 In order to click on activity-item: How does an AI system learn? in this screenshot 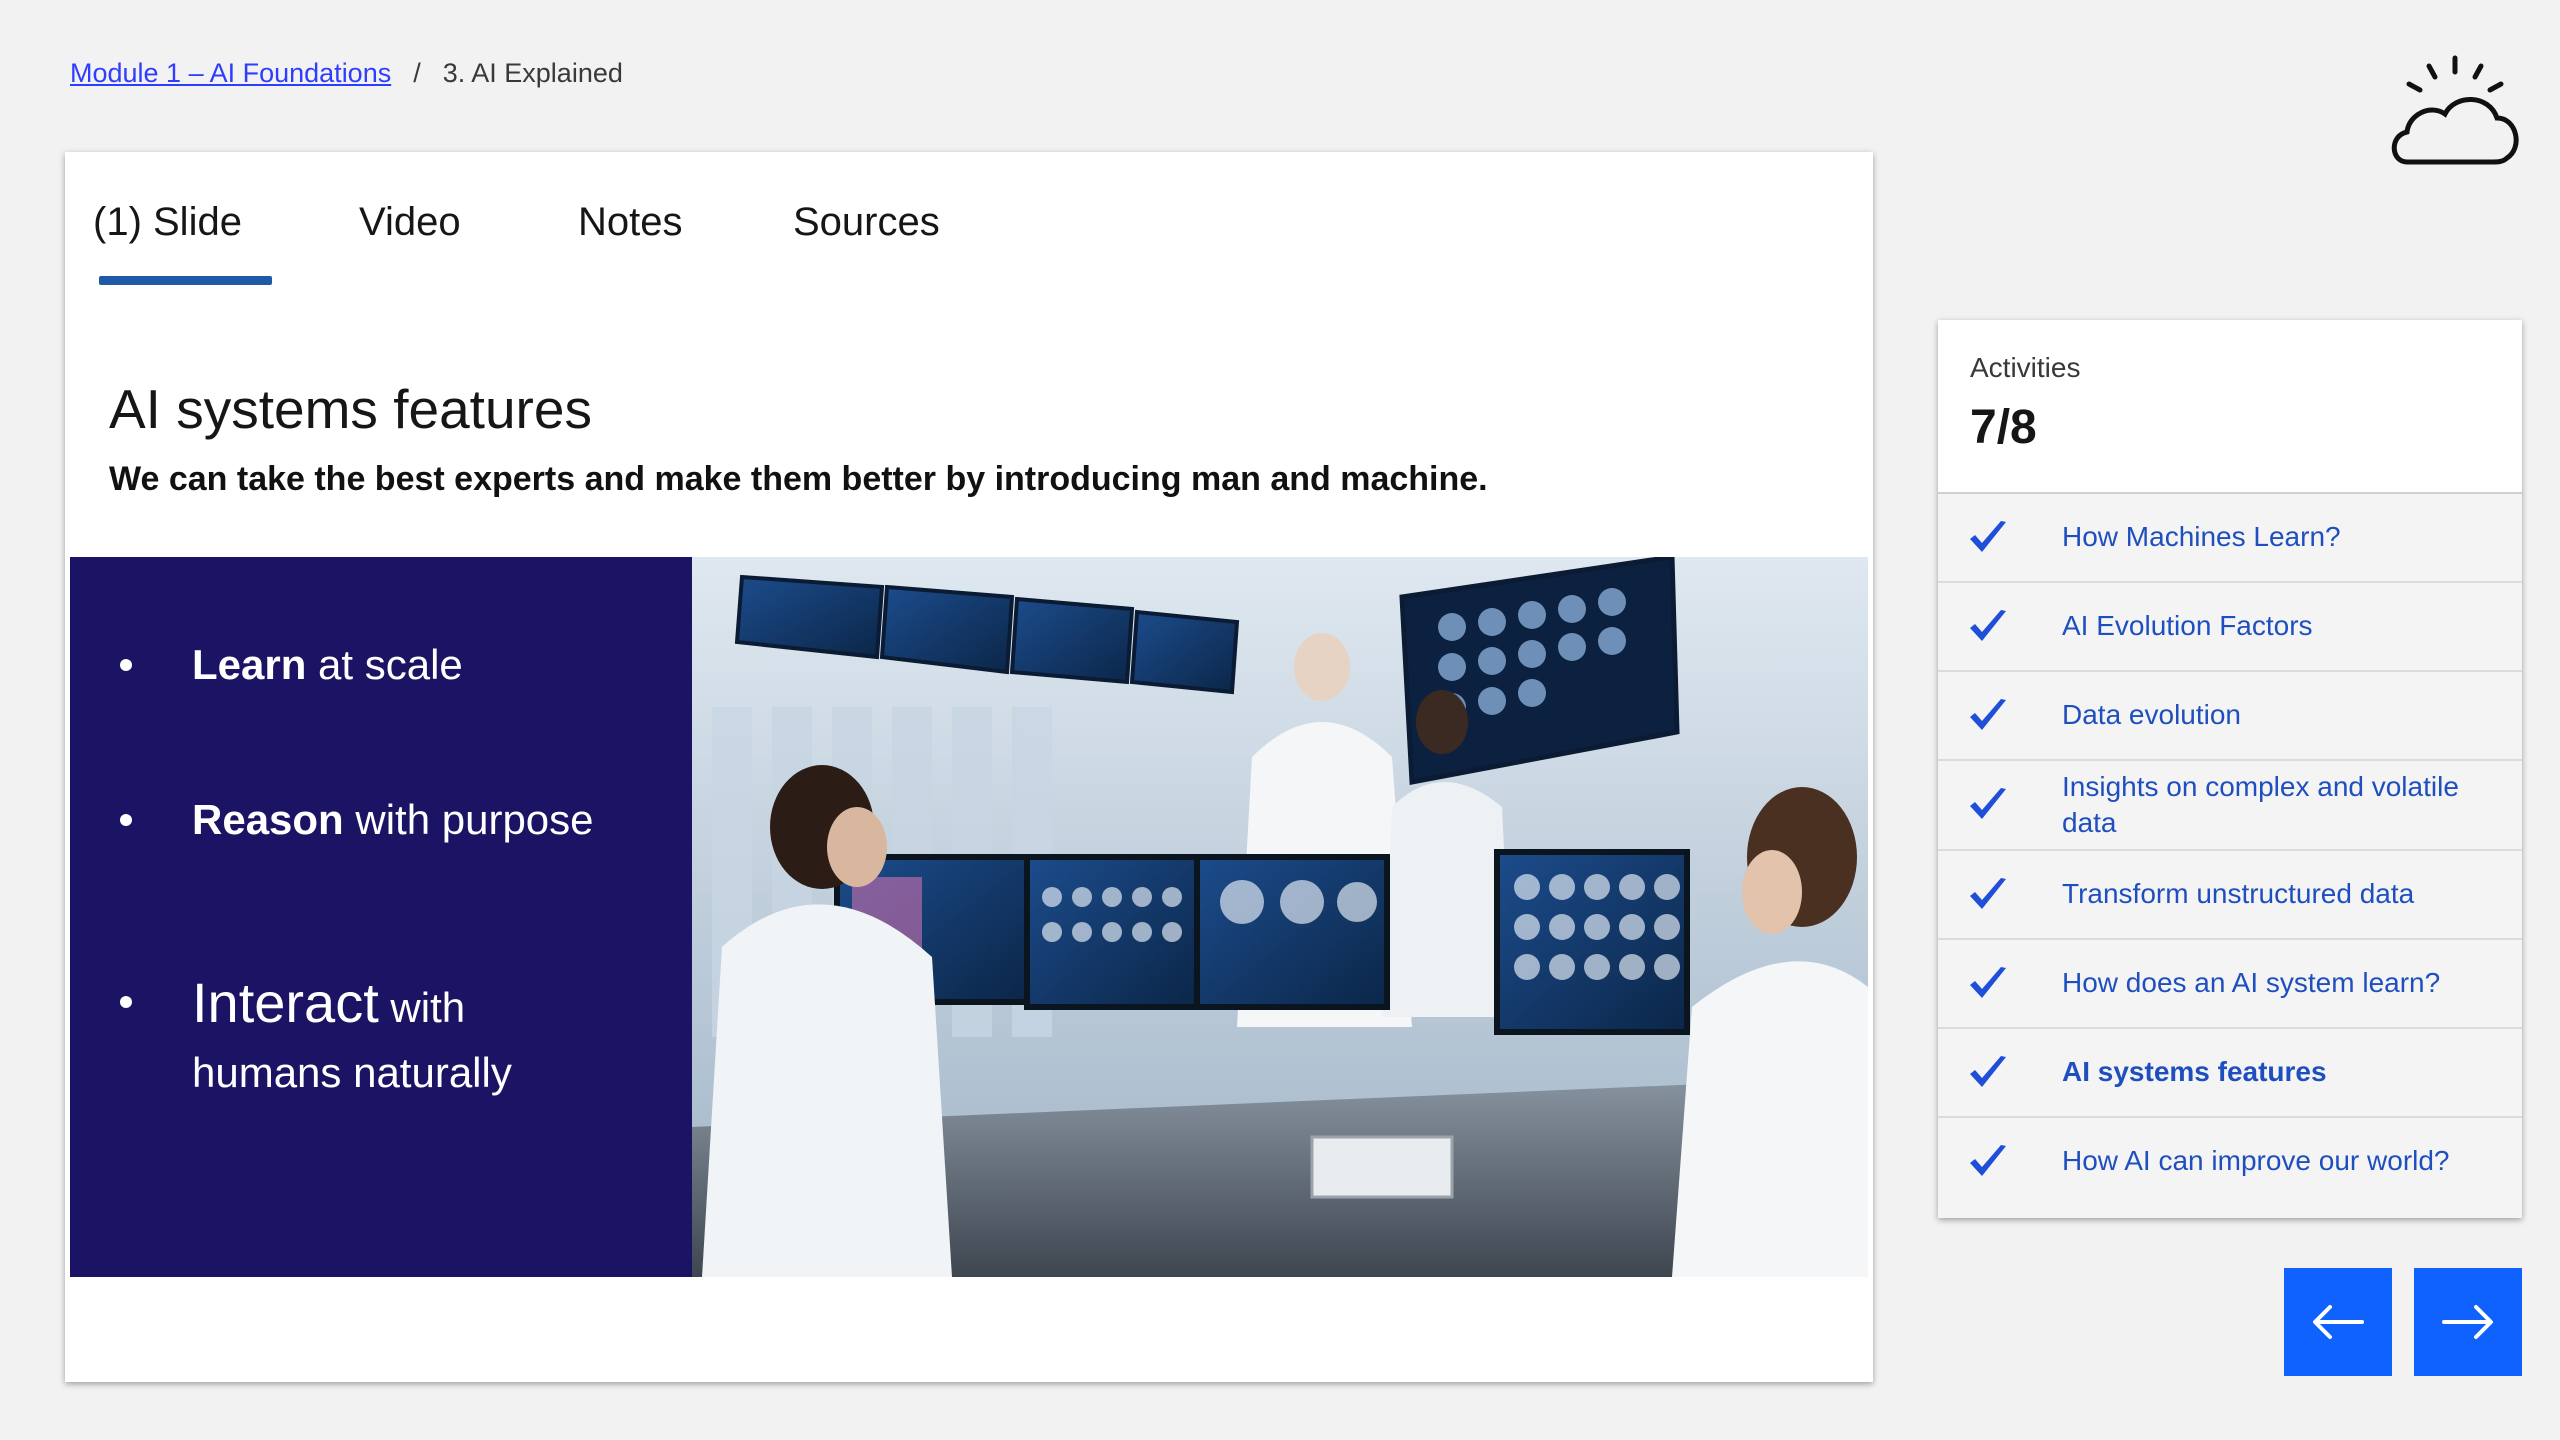, I will do `click(2230, 984)`.